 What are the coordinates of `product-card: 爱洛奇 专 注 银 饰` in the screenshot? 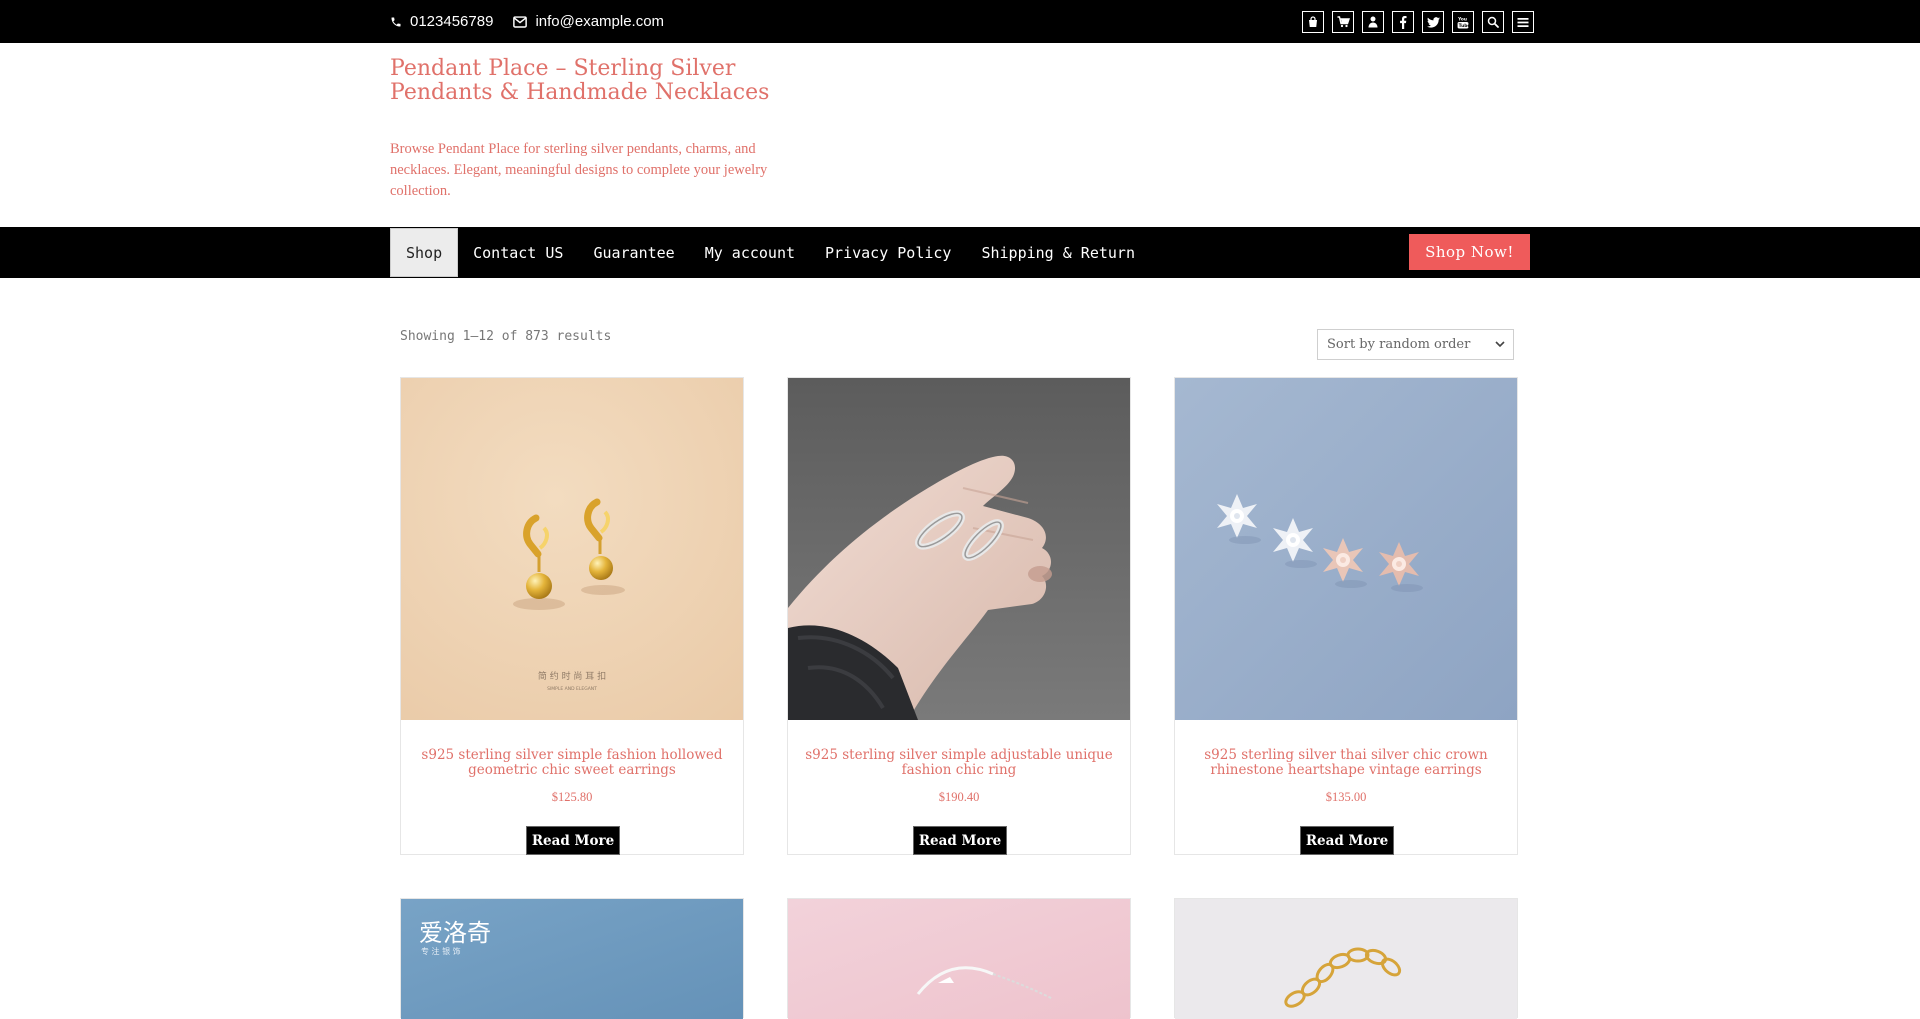 It's located at (572, 958).